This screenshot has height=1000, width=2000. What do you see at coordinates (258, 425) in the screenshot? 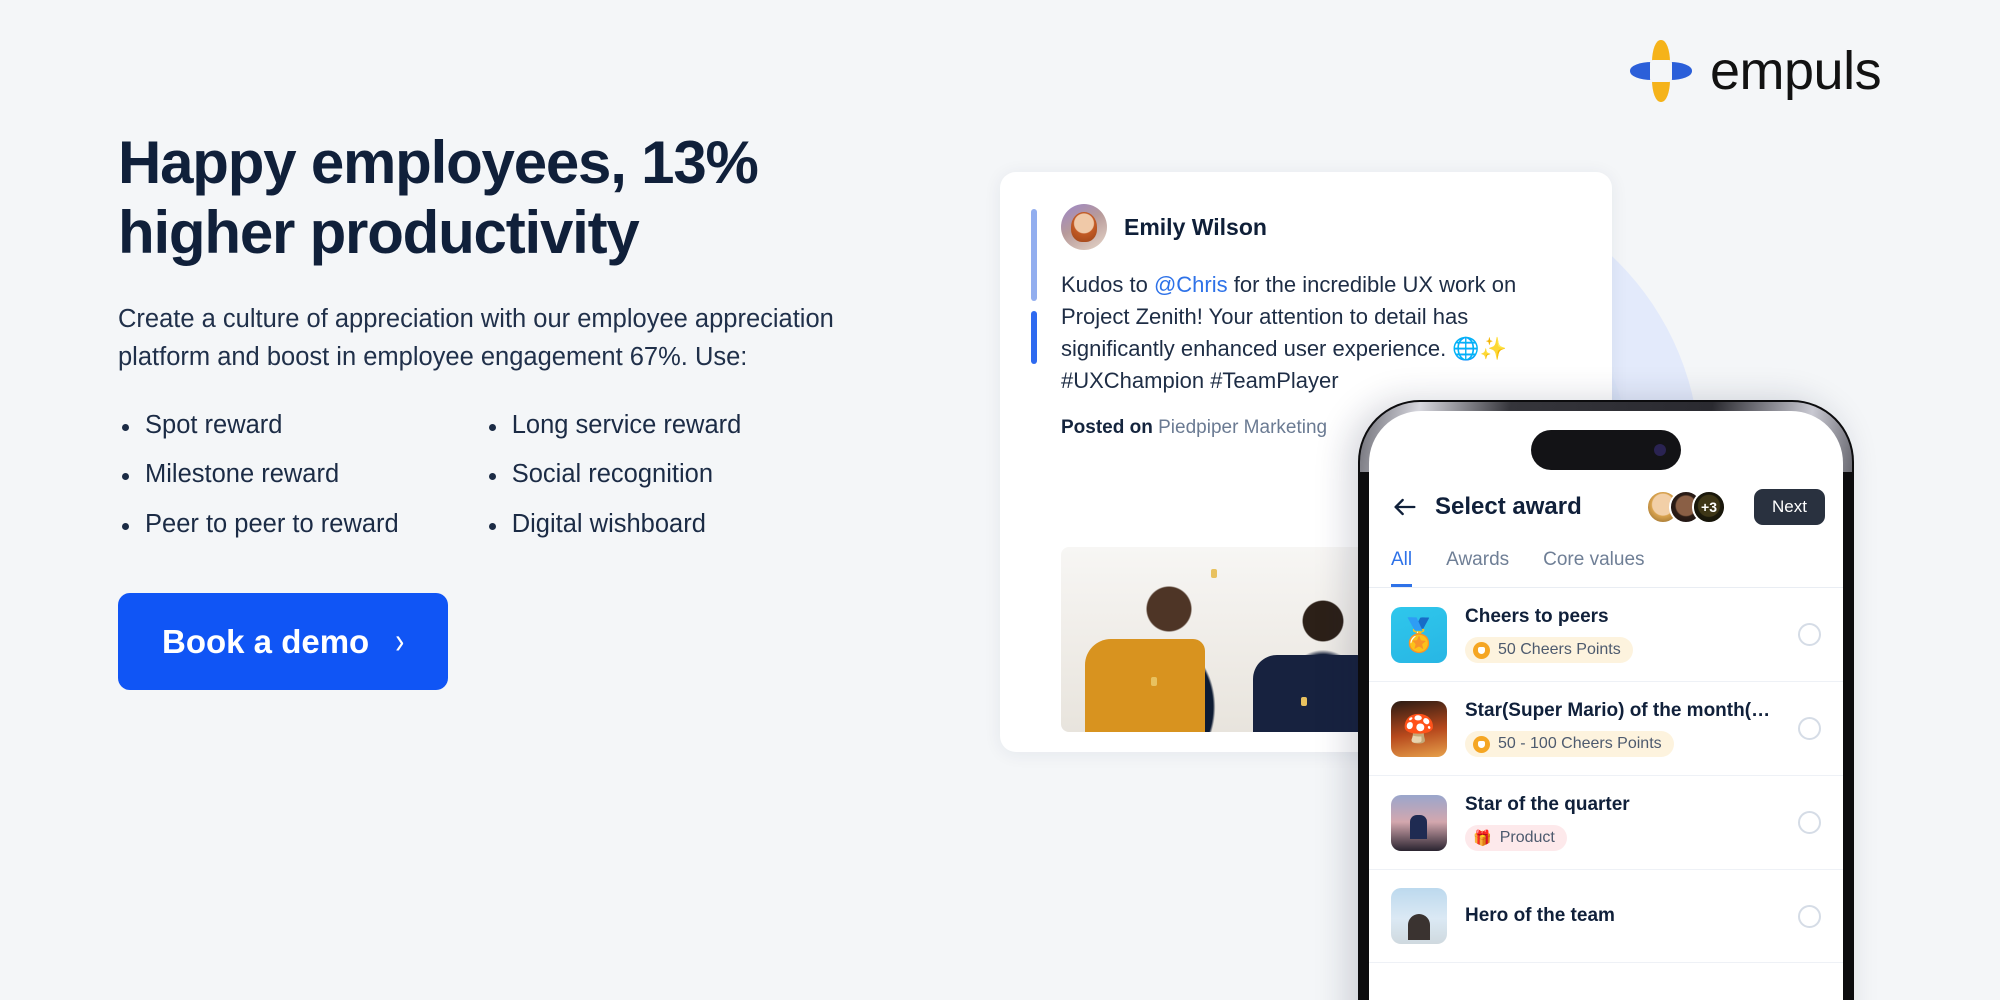
I see `list-item: Spot reward` at bounding box center [258, 425].